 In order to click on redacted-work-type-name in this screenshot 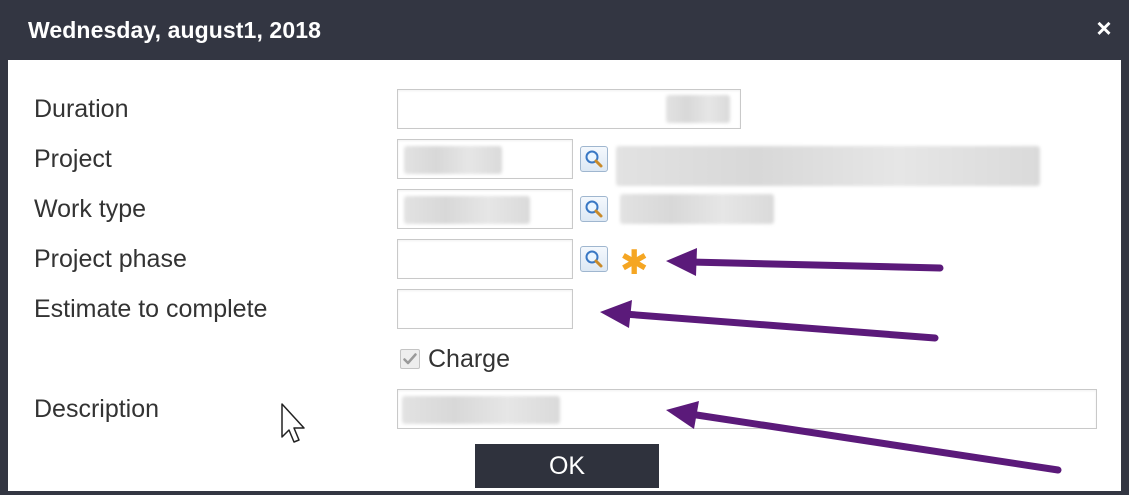, I will do `click(697, 209)`.